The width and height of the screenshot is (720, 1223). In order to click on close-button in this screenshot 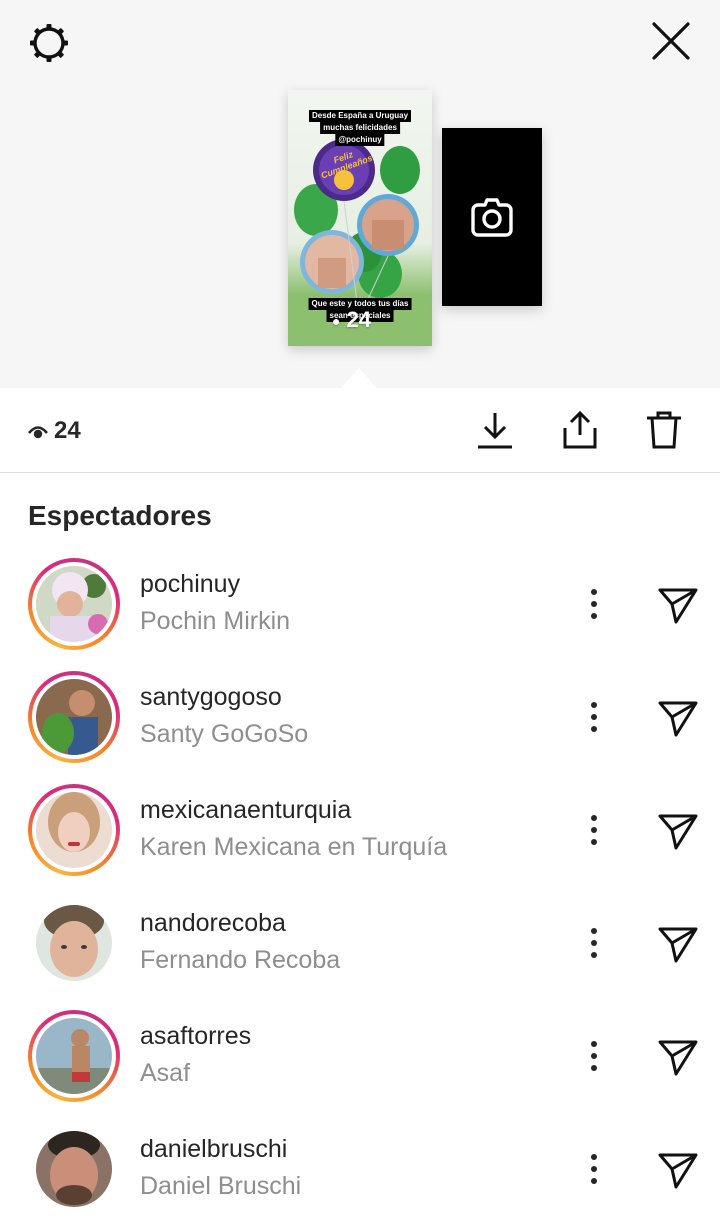, I will do `click(671, 41)`.